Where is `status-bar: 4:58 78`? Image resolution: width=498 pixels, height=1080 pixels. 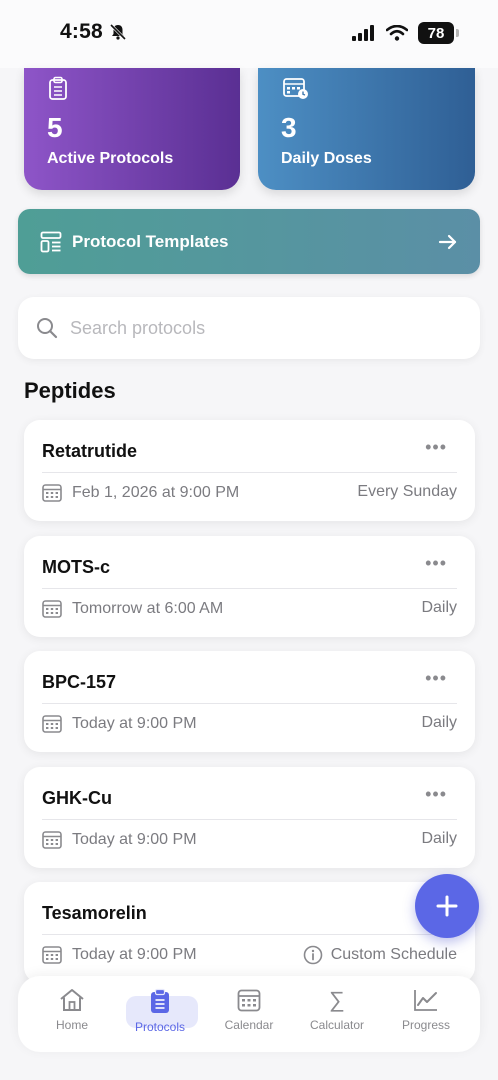 status-bar: 4:58 78 is located at coordinates (249, 34).